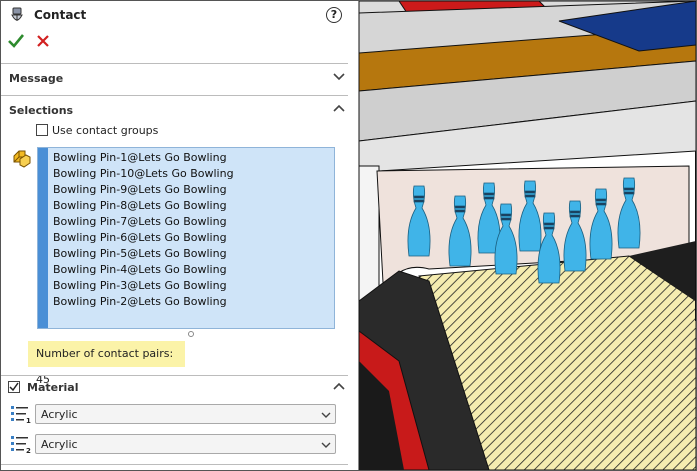 This screenshot has width=697, height=471. I want to click on list-resize-handle, so click(191, 334).